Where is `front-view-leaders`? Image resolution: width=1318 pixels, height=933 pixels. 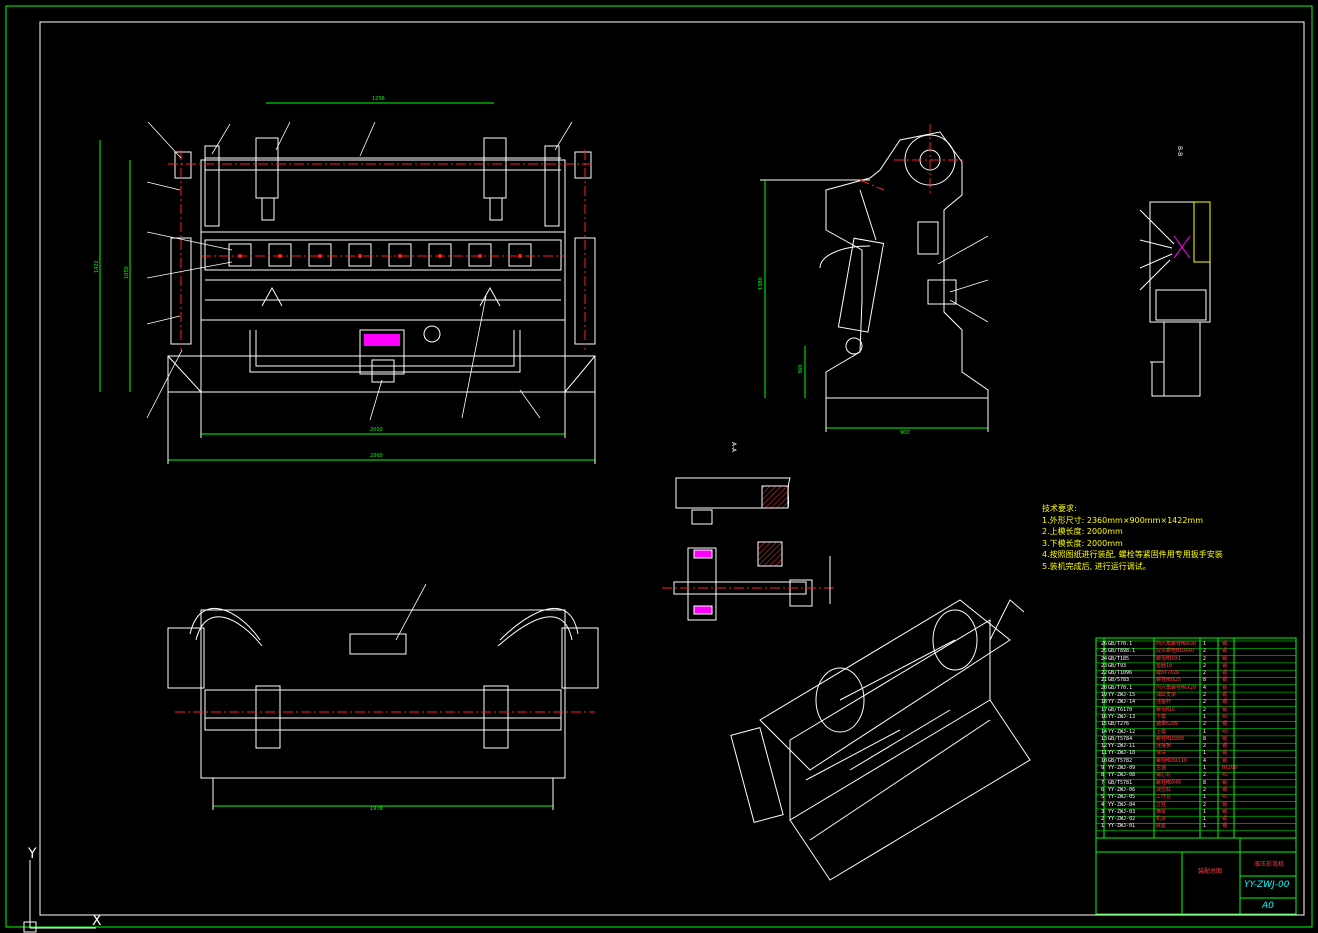 front-view-leaders is located at coordinates (359, 271).